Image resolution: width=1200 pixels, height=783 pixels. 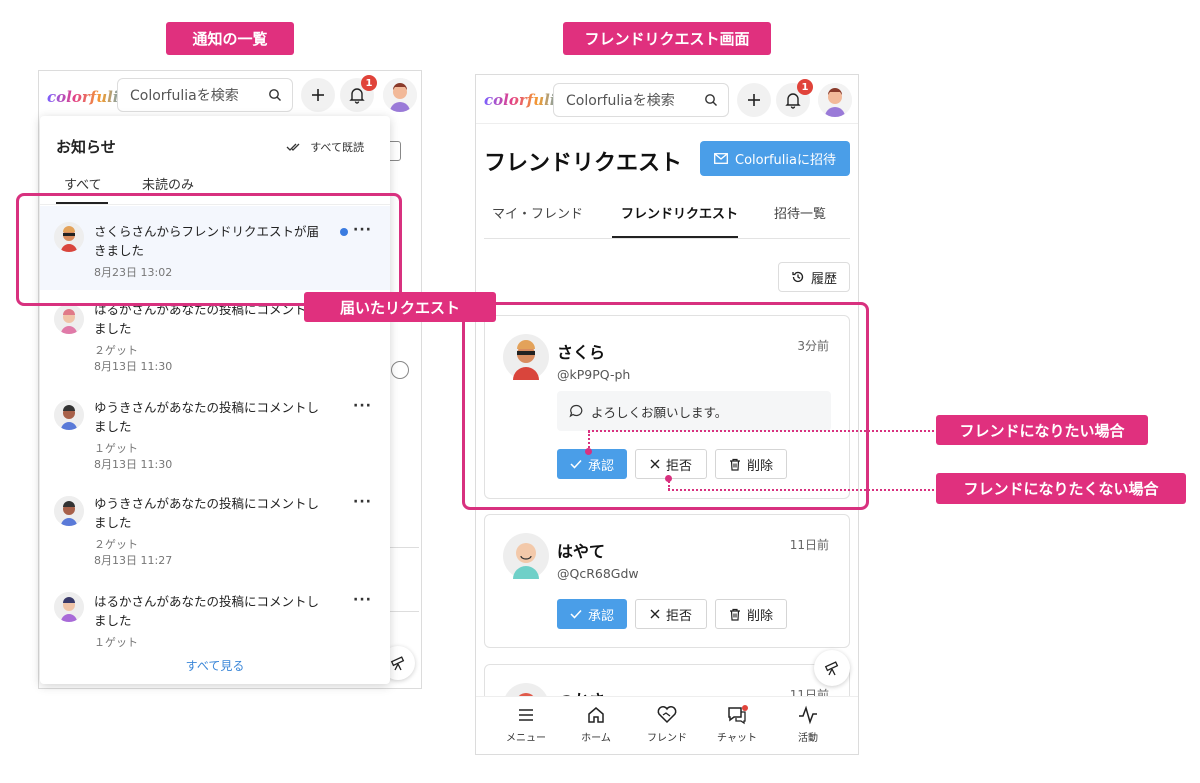 I want to click on not-want-friend-tag: フレンドになりたくない場合, so click(x=1061, y=488).